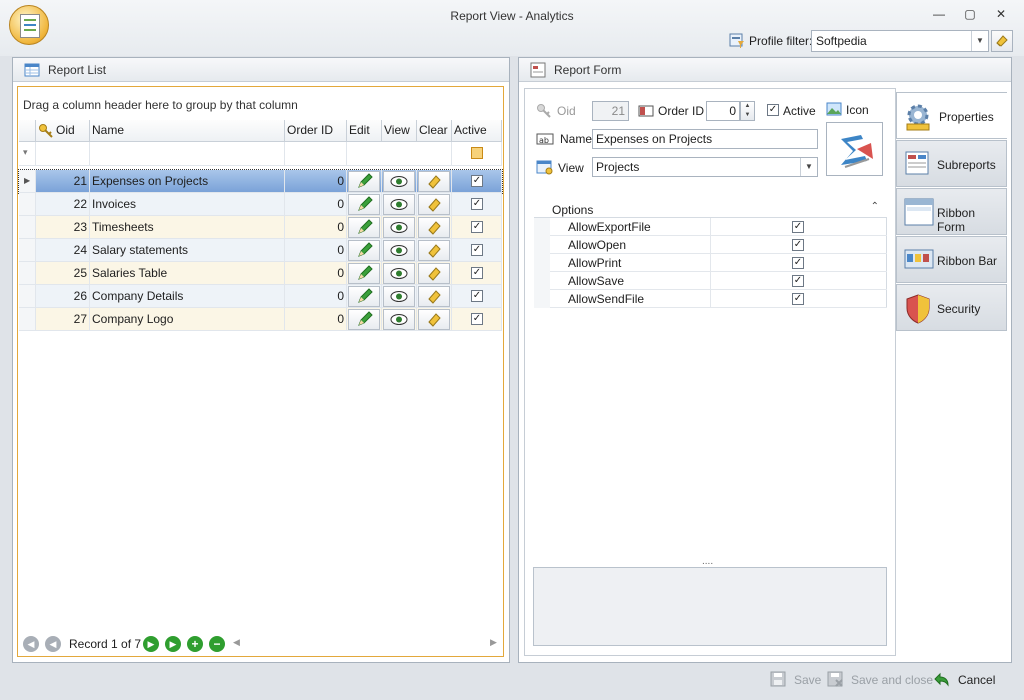  What do you see at coordinates (151, 644) in the screenshot?
I see `next-record-button: ▶` at bounding box center [151, 644].